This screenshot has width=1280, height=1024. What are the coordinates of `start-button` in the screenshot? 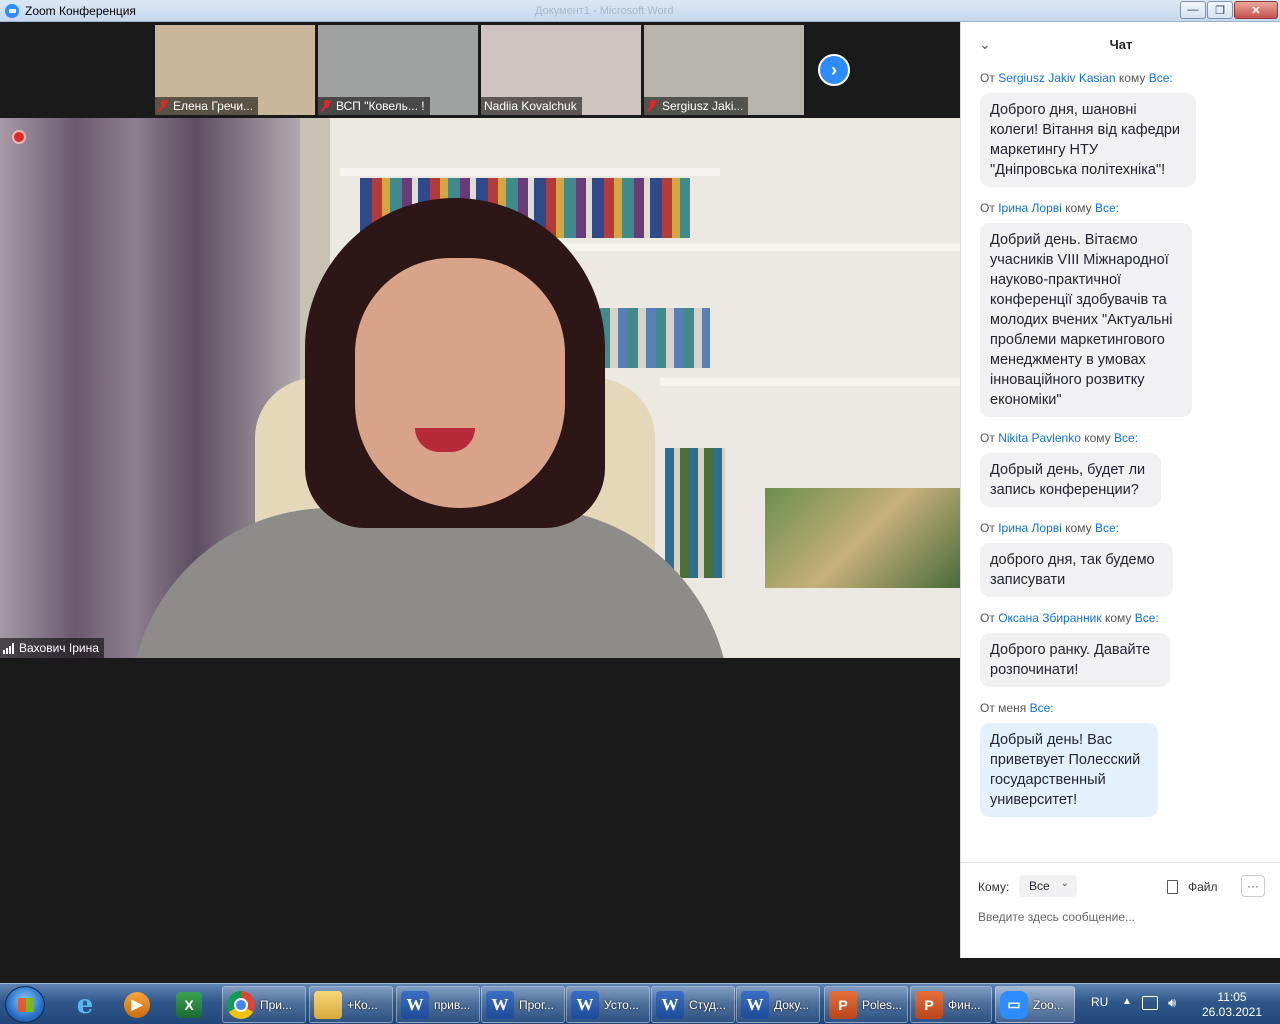 It's located at (25, 1004).